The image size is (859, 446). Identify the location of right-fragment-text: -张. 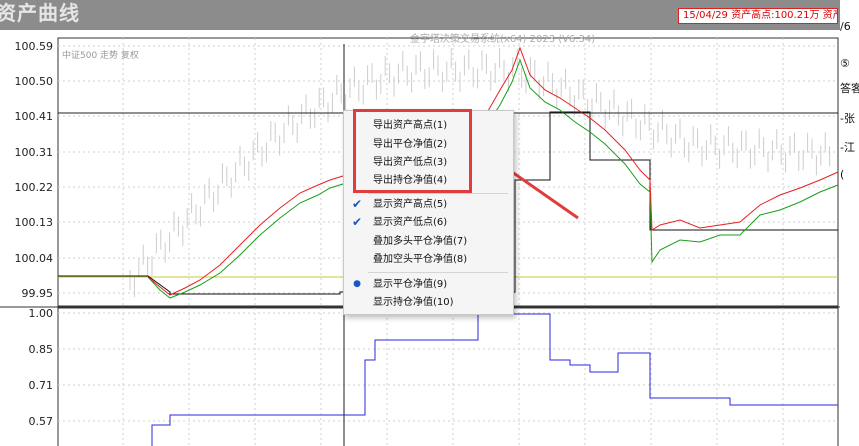
(847, 118).